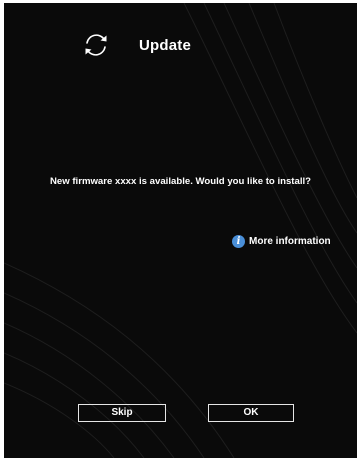 The height and width of the screenshot is (461, 361). I want to click on info-icon: i, so click(238, 241).